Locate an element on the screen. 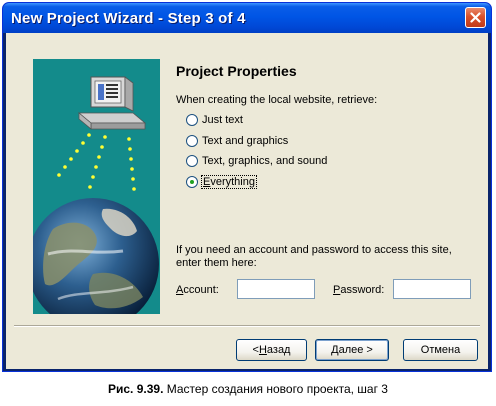  close-icon is located at coordinates (475, 17).